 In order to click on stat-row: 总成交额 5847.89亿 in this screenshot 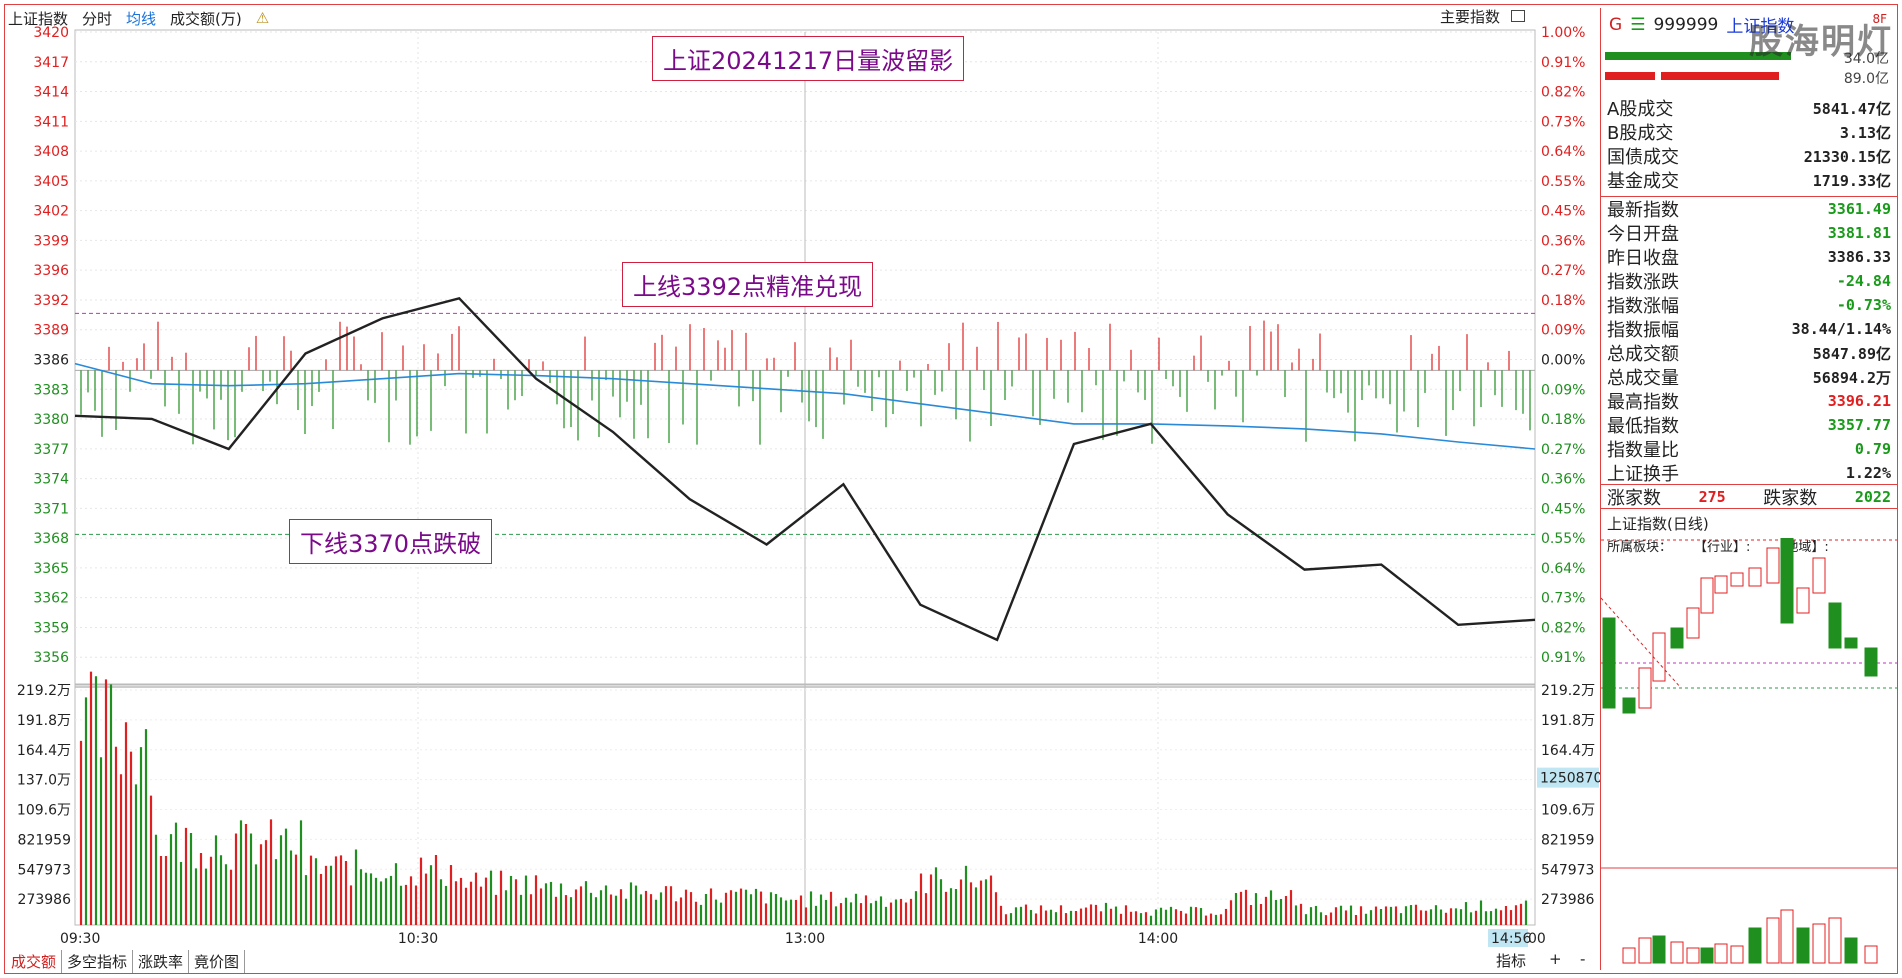, I will do `click(1749, 353)`.